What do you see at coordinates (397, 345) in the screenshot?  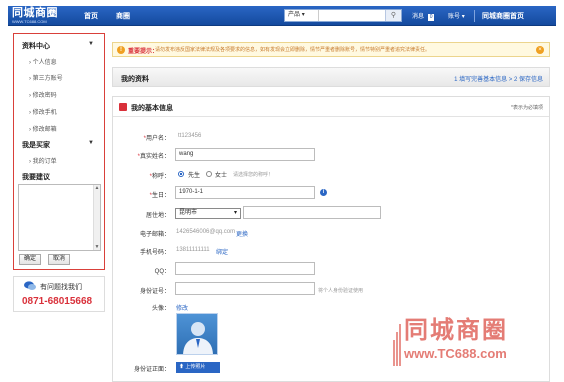 I see `watermark-logo-bars-icon` at bounding box center [397, 345].